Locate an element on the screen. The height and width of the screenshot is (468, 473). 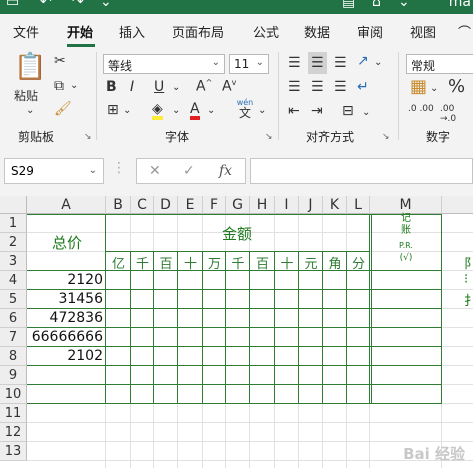
redo-icon: ↷ is located at coordinates (78, 5).